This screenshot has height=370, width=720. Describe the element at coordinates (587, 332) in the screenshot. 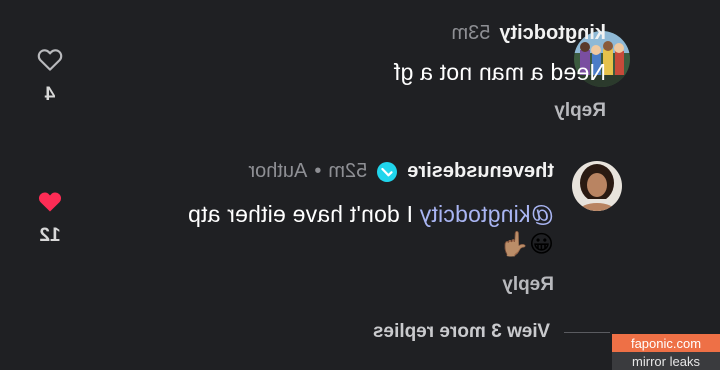

I see `divider-line` at that location.